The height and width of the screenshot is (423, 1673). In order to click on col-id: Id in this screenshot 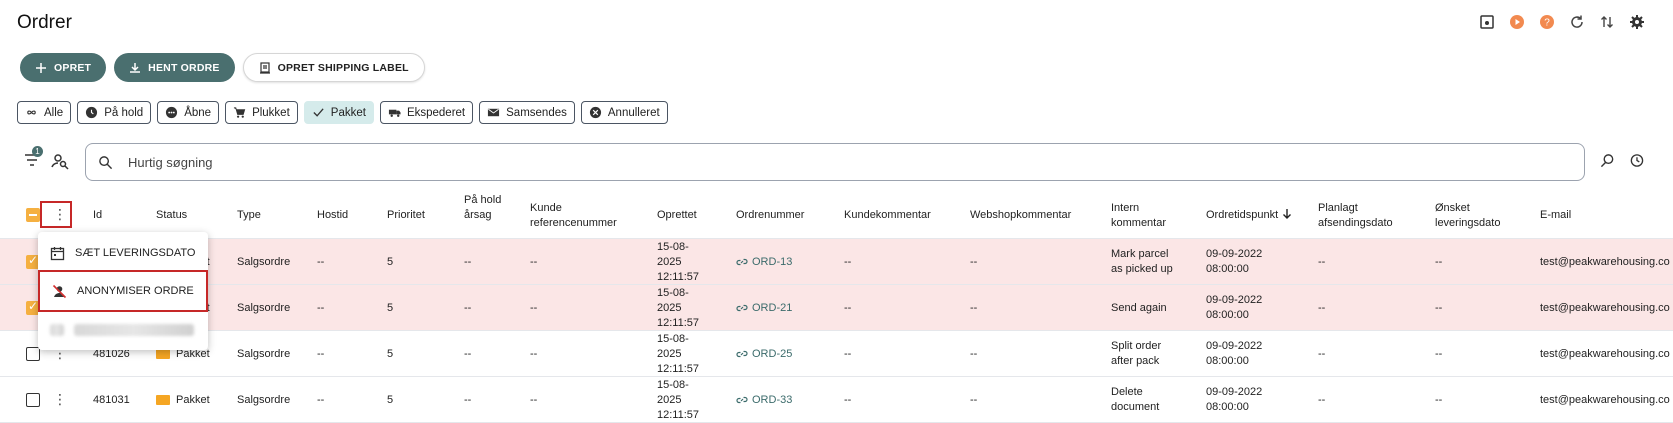, I will do `click(97, 215)`.